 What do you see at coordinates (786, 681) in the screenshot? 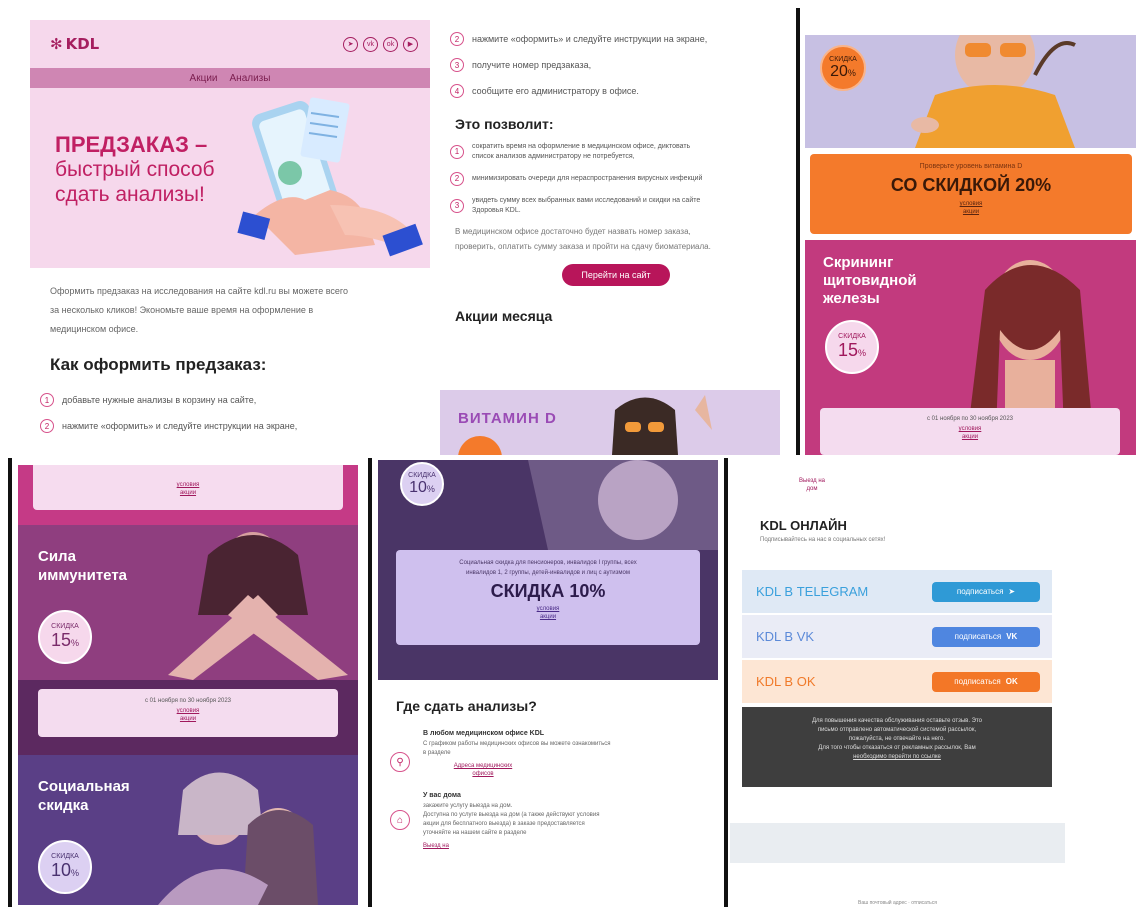
I see `ok-label: KDL В OK` at bounding box center [786, 681].